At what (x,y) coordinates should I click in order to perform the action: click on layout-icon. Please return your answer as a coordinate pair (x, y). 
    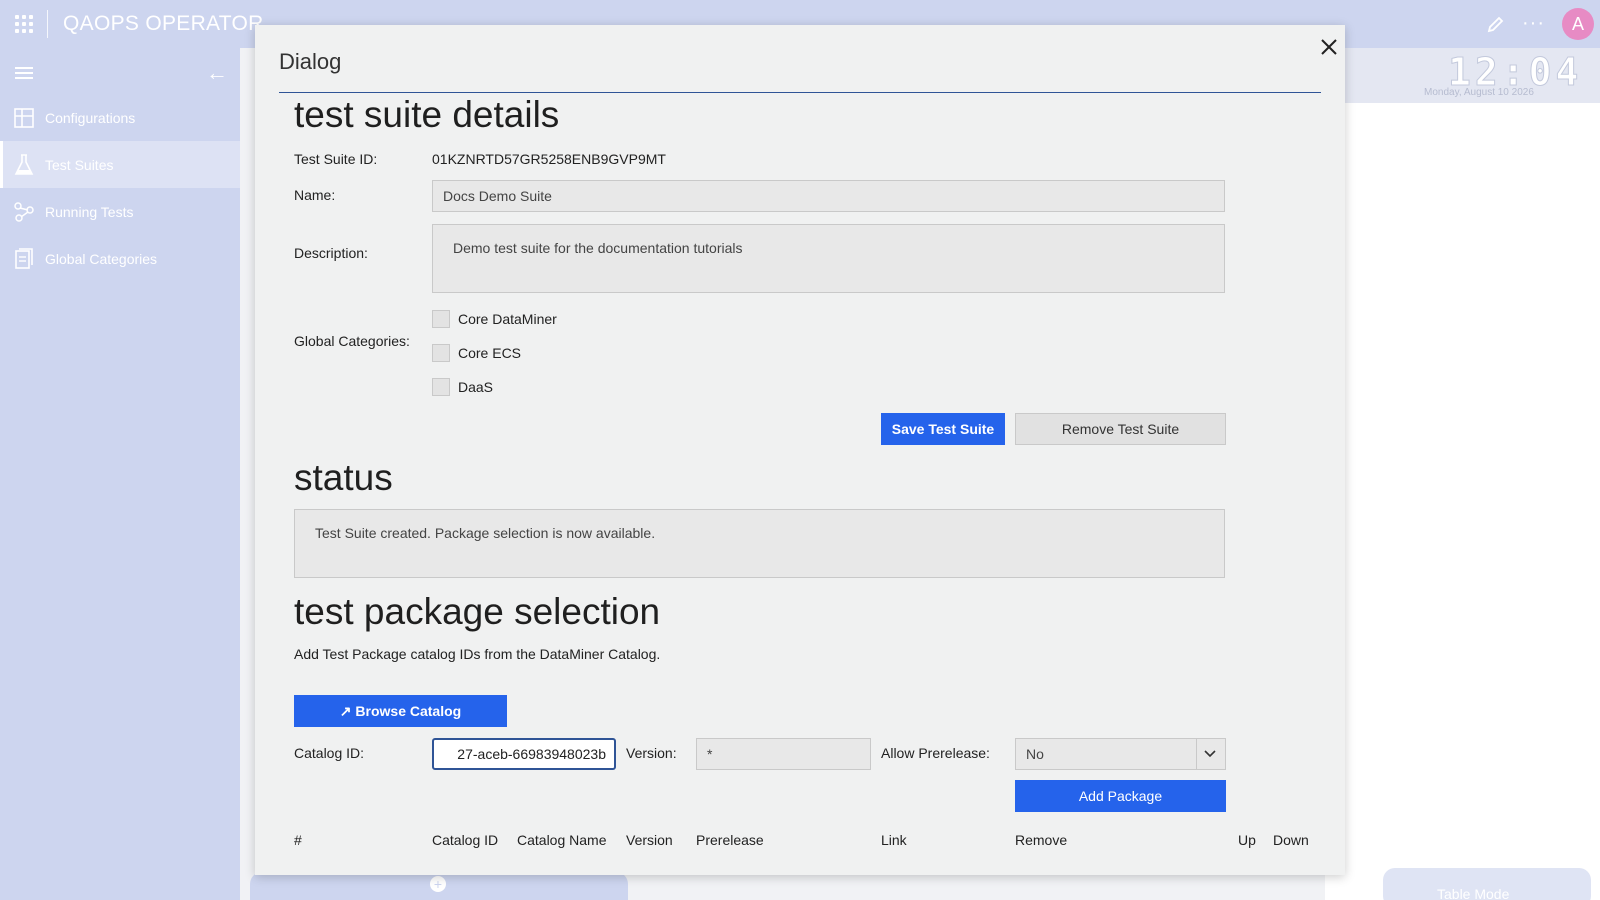
    Looking at the image, I should click on (24, 118).